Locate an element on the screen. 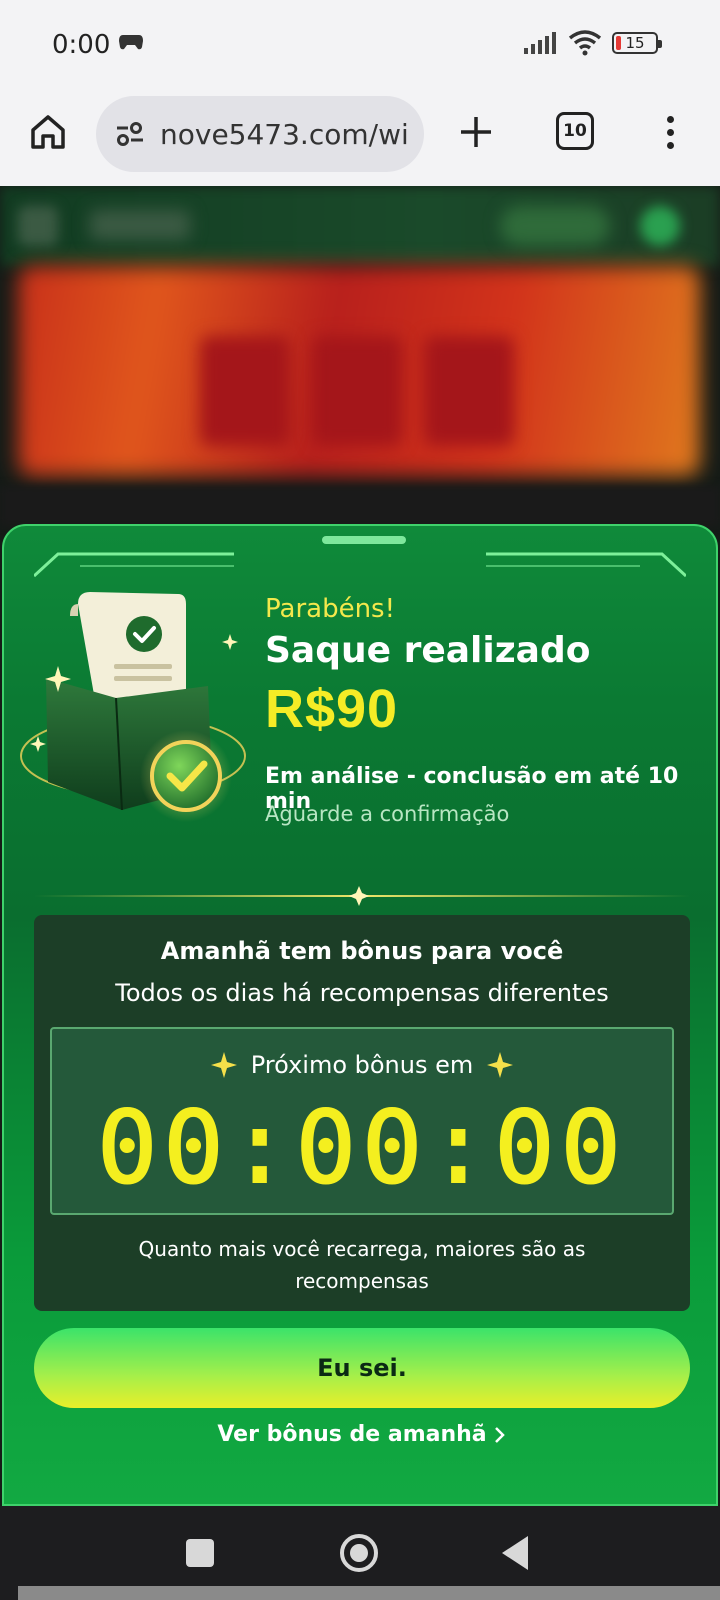 The width and height of the screenshot is (720, 1600). drag-handle is located at coordinates (364, 540).